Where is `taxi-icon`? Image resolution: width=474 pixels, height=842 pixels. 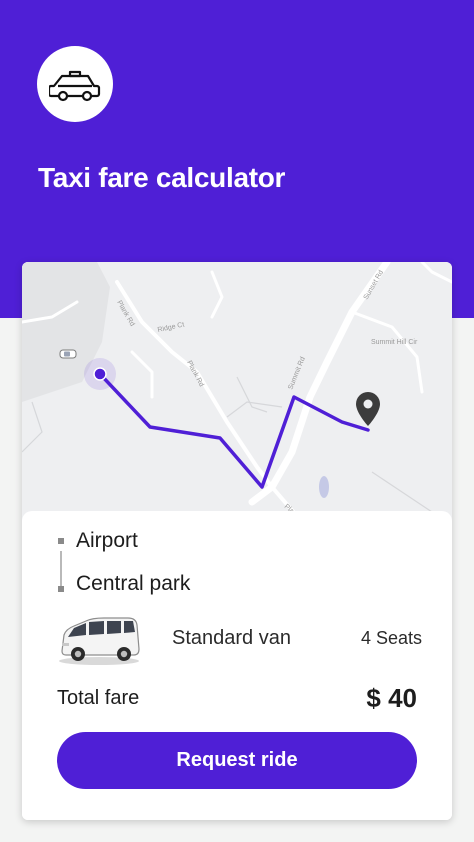 taxi-icon is located at coordinates (75, 86).